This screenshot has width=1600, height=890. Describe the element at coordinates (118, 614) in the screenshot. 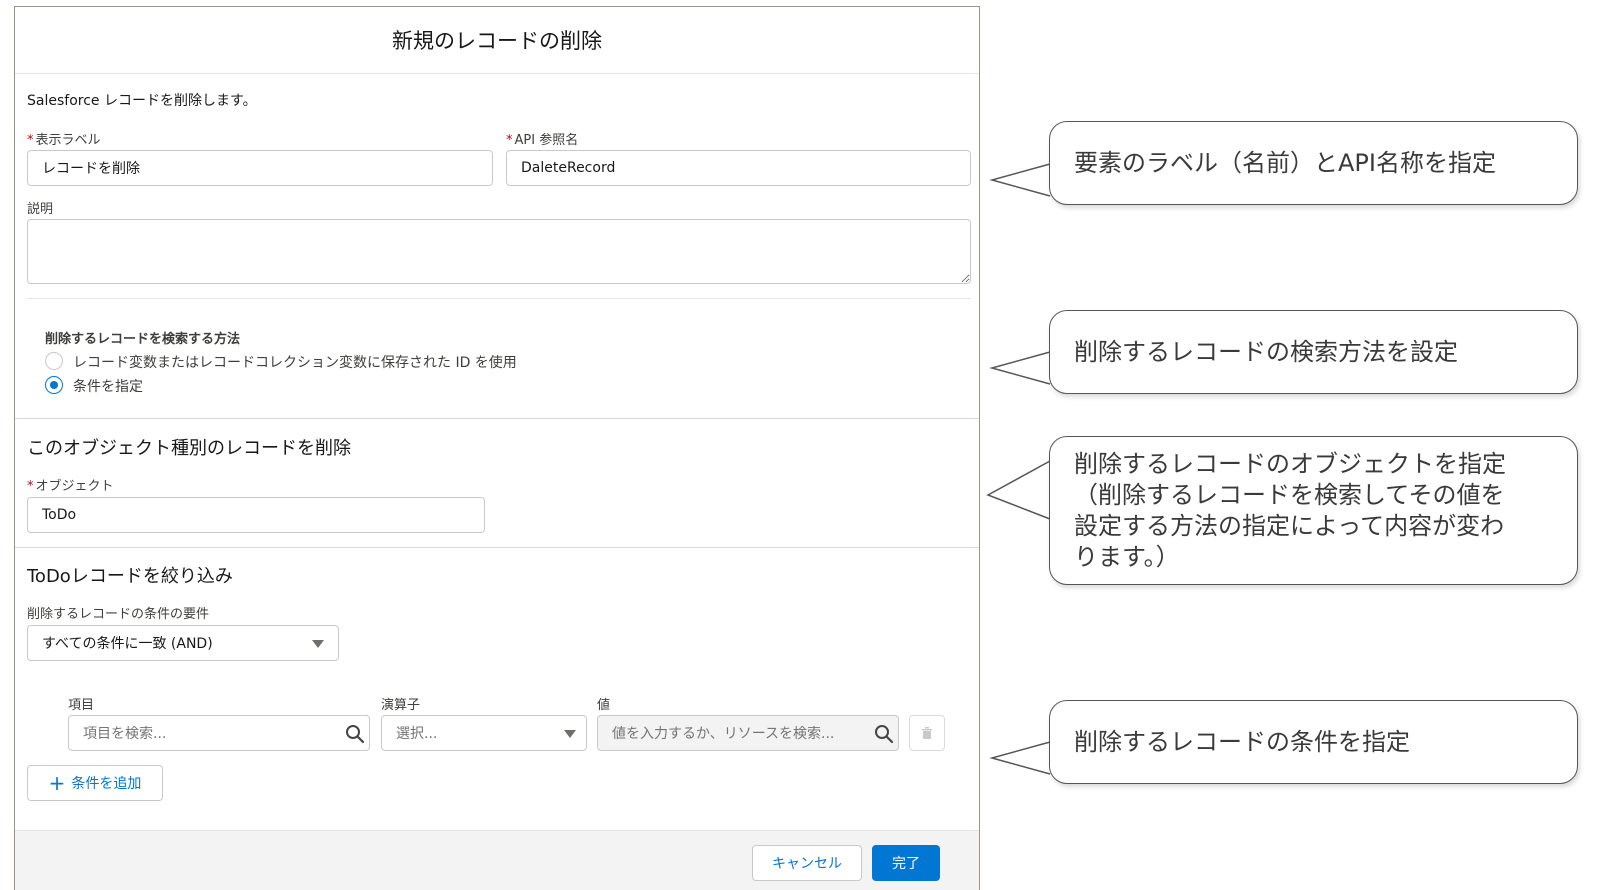

I see `requirement-label: 削除するレコードの条件の要件` at that location.